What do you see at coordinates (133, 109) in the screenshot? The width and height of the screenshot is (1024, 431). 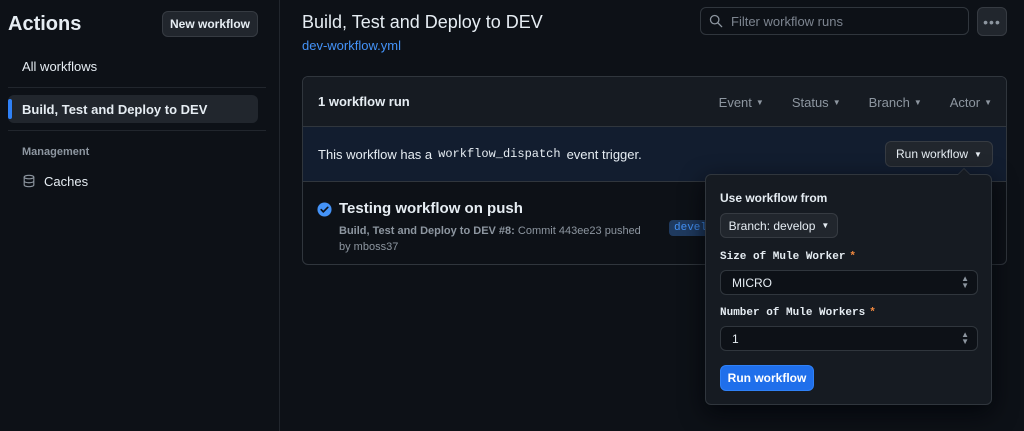 I see `sidebar-item-active-workflow: Build, Test and Deploy to DEV` at bounding box center [133, 109].